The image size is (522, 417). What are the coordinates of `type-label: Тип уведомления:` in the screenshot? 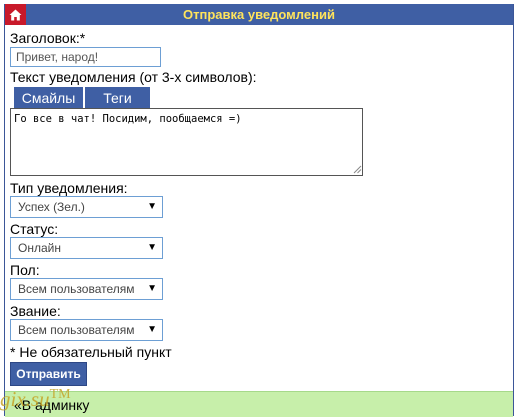 It's located at (69, 188).